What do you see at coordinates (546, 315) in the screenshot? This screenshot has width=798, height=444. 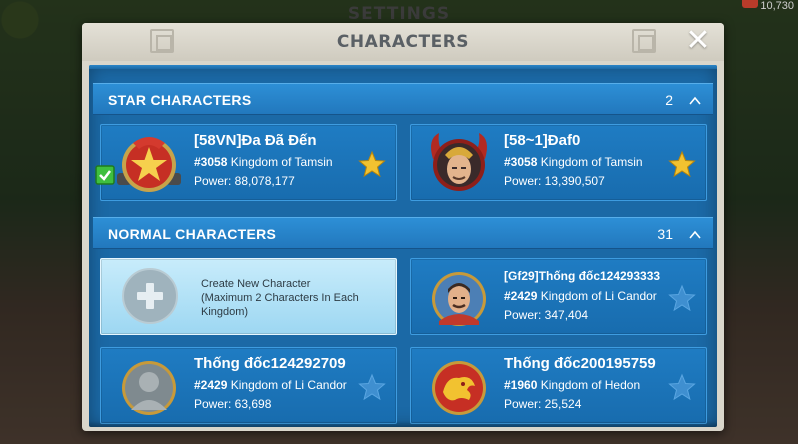 I see `character-power: Power: 347,404` at bounding box center [546, 315].